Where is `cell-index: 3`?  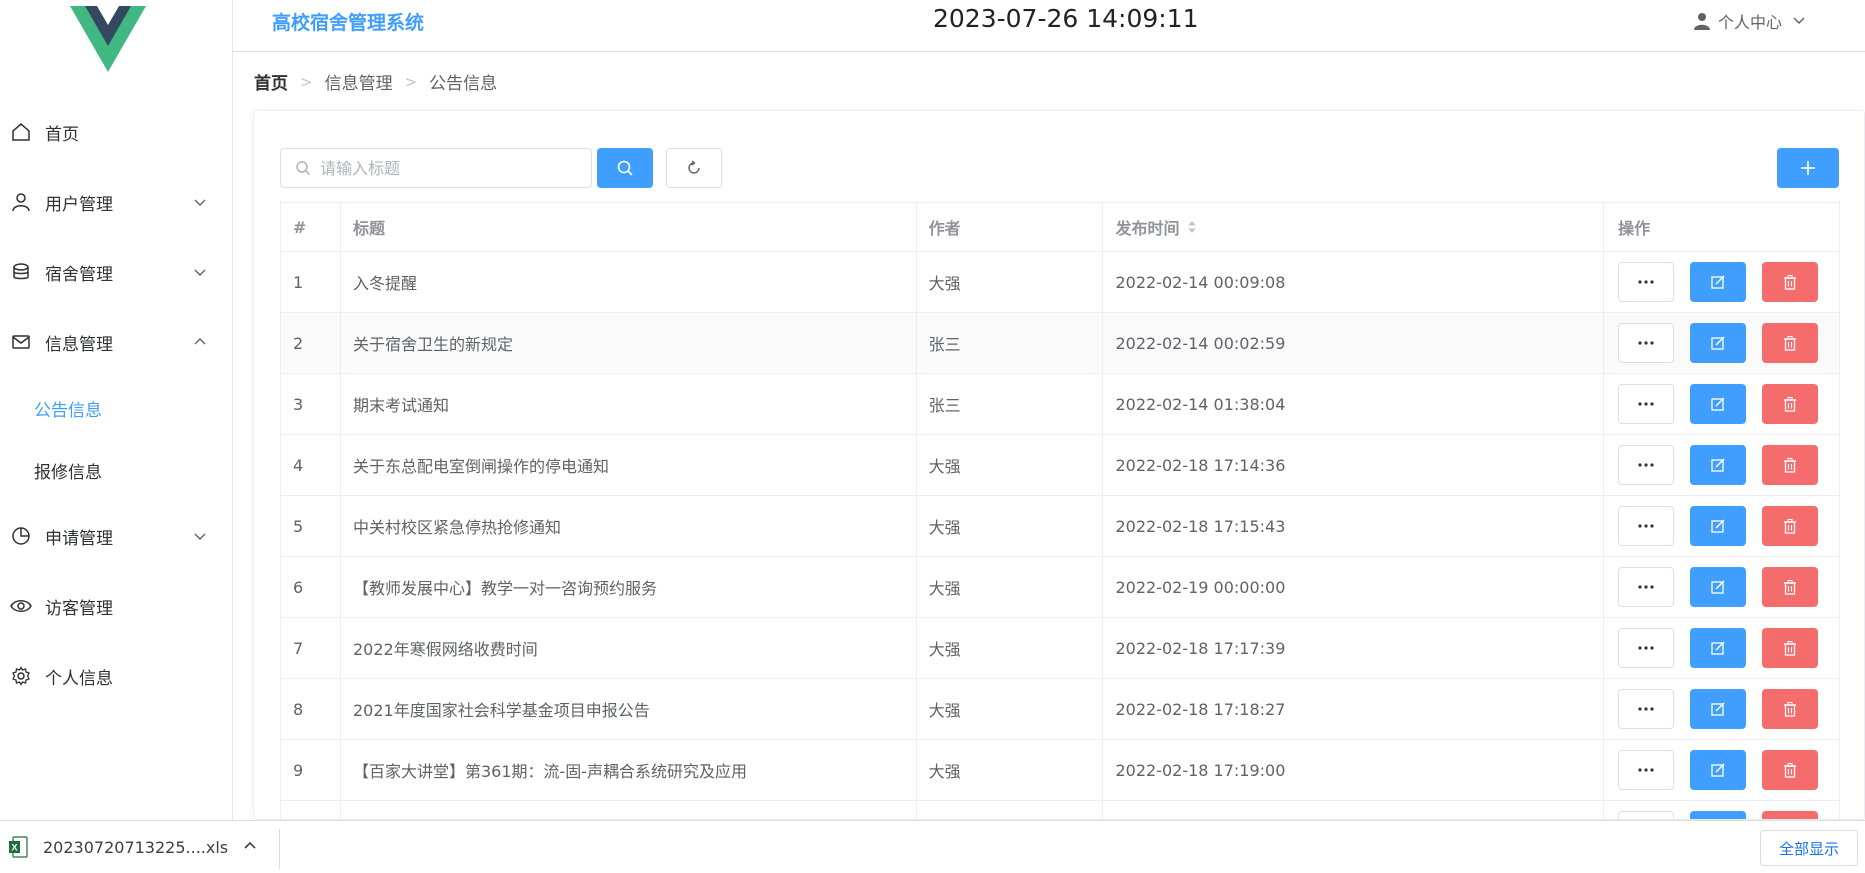
cell-index: 3 is located at coordinates (311, 404).